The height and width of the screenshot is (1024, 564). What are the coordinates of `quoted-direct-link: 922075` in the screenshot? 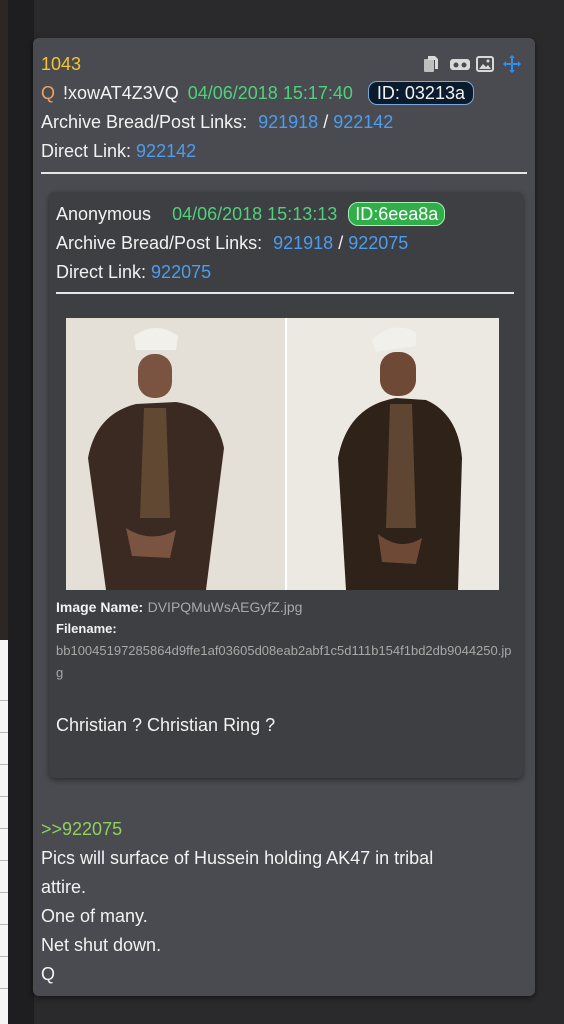 It's located at (181, 272).